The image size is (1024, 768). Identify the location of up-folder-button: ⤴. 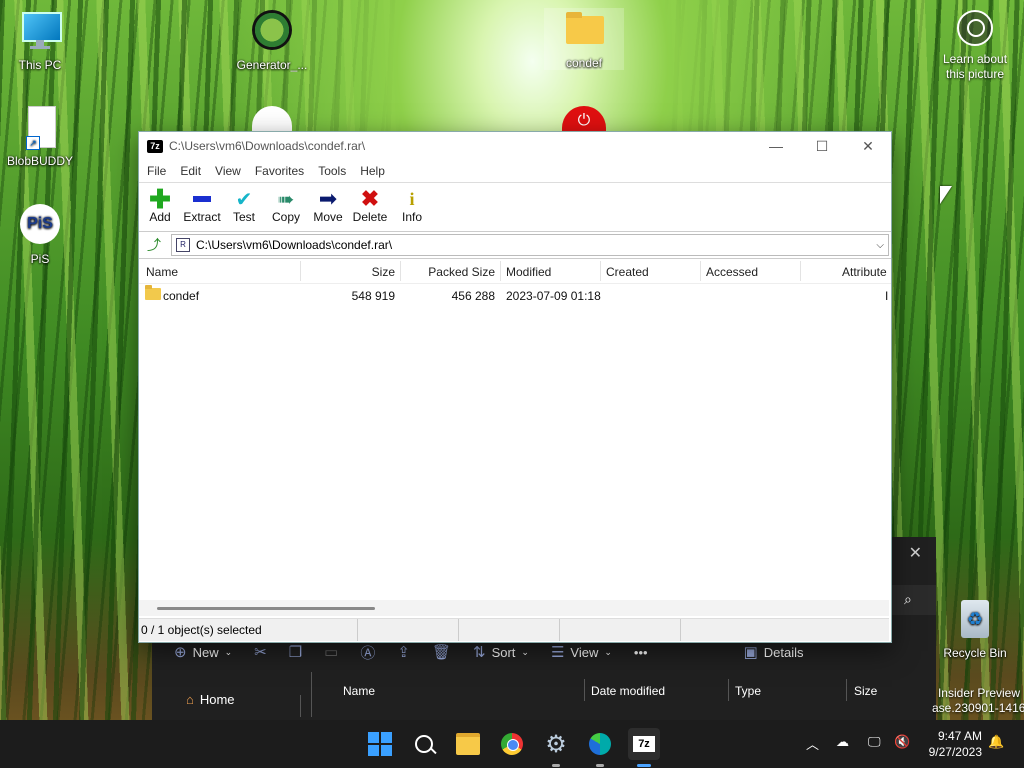
(154, 245).